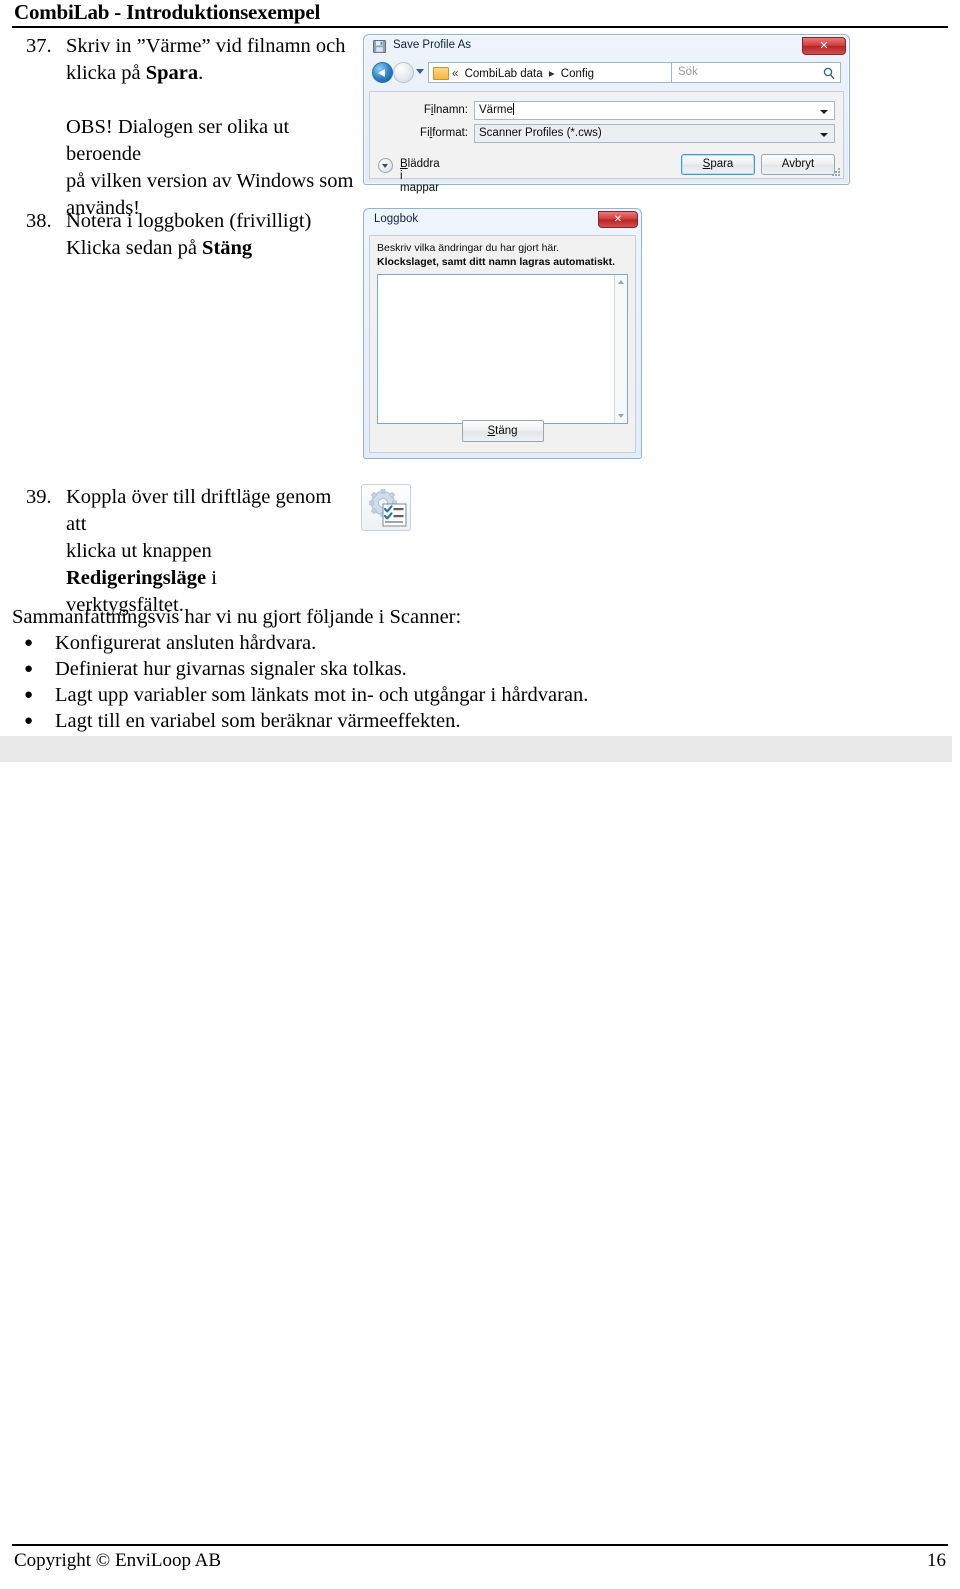 The image size is (960, 1589). I want to click on scroll-up-icon, so click(621, 282).